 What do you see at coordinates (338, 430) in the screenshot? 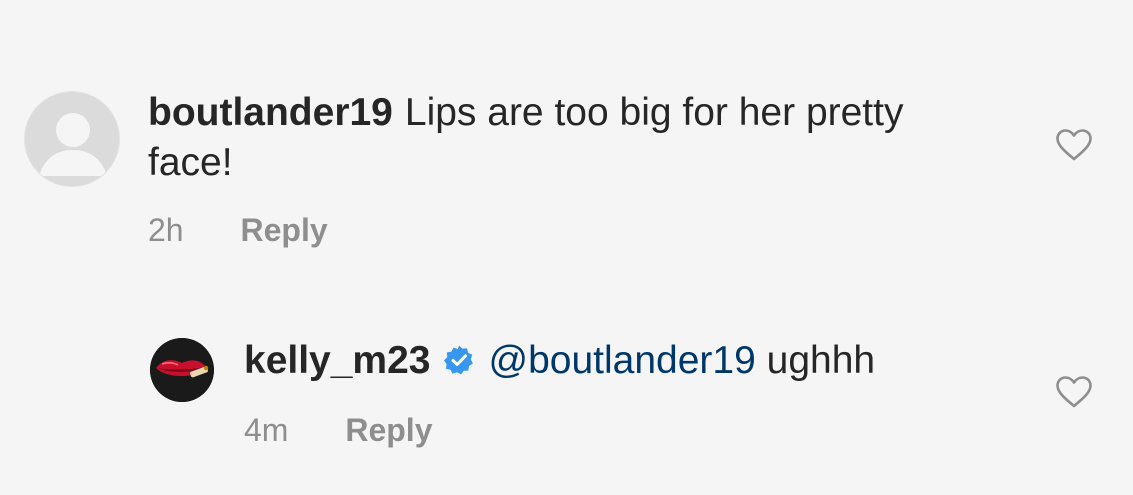
I see `reply-meta: 4m Reply` at bounding box center [338, 430].